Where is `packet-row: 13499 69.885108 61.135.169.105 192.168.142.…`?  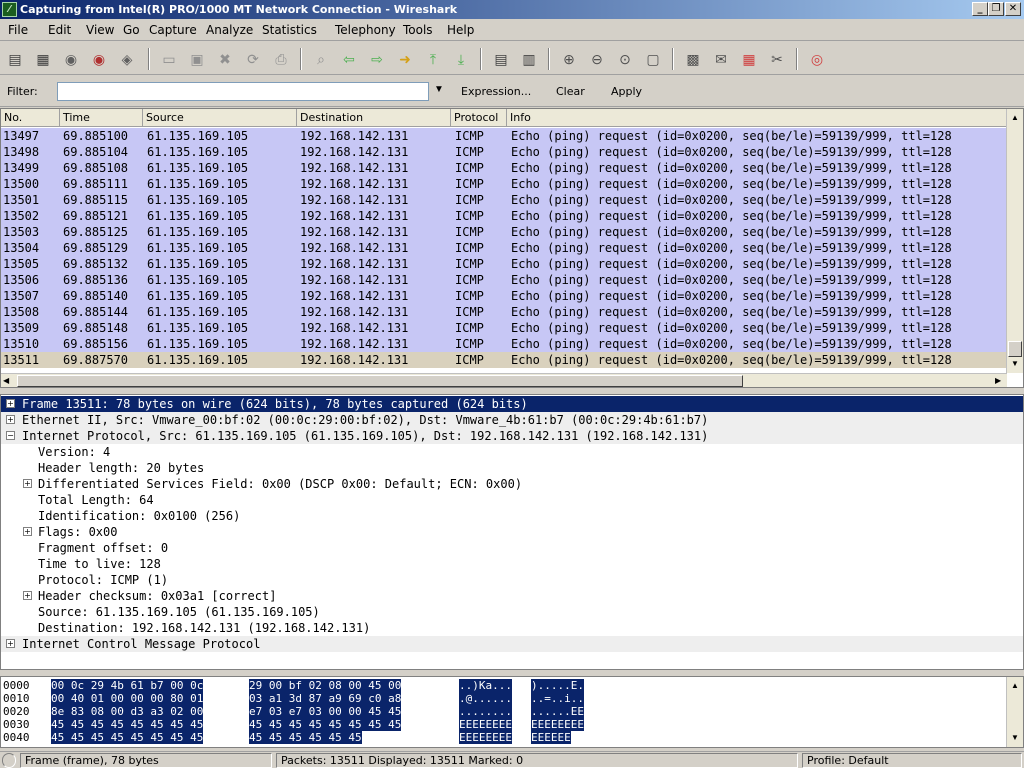 packet-row: 13499 69.885108 61.135.169.105 192.168.142.… is located at coordinates (504, 168).